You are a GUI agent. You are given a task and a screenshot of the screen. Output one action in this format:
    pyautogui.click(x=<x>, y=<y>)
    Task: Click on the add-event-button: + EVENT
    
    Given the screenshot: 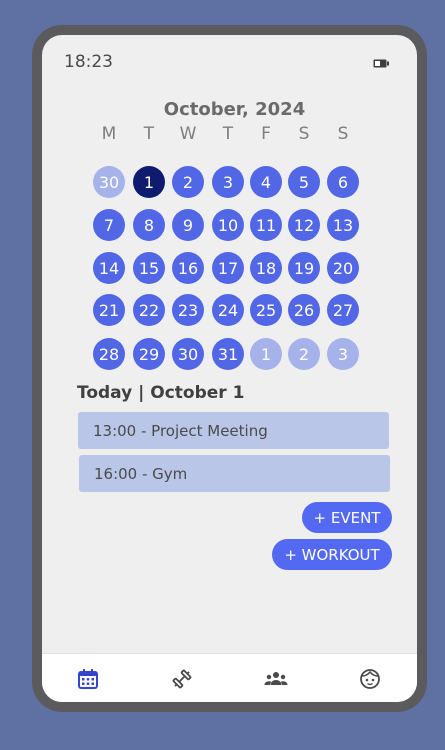 What is the action you would take?
    pyautogui.click(x=347, y=517)
    